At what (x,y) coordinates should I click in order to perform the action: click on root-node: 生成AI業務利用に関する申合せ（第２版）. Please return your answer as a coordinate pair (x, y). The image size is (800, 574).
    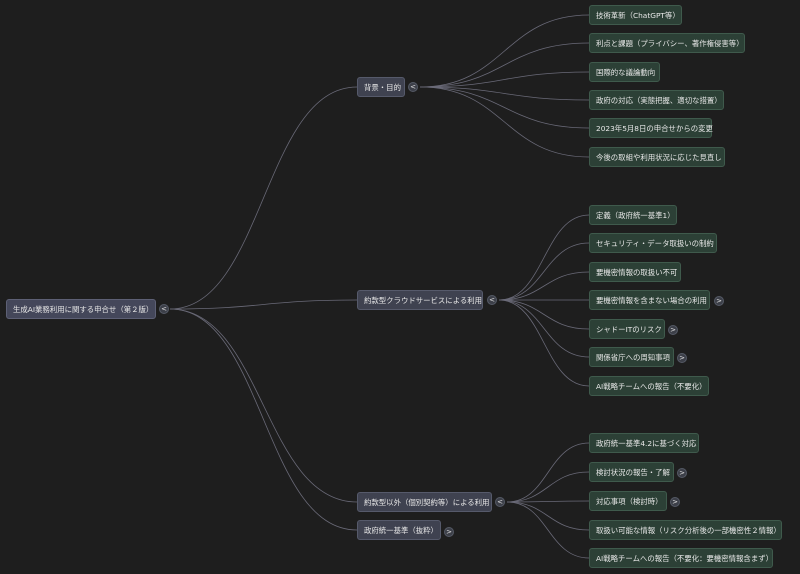
    Looking at the image, I should click on (81, 309).